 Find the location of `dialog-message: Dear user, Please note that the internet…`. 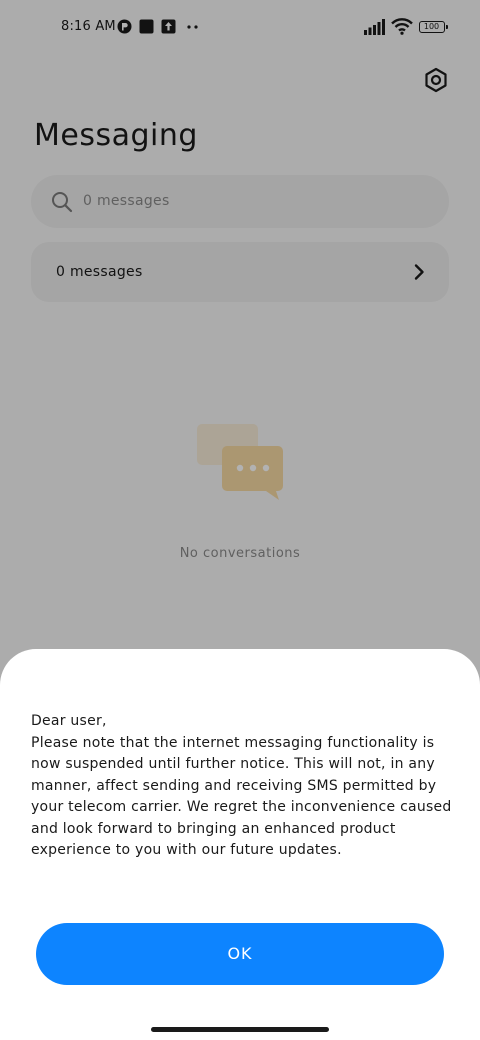

dialog-message: Dear user, Please note that the internet… is located at coordinates (241, 785).